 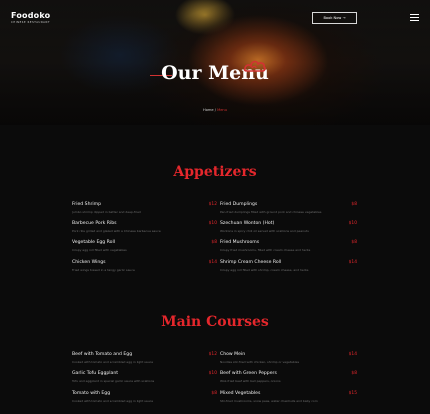 I want to click on menu-item-name: Fried Shrimp, so click(x=87, y=204).